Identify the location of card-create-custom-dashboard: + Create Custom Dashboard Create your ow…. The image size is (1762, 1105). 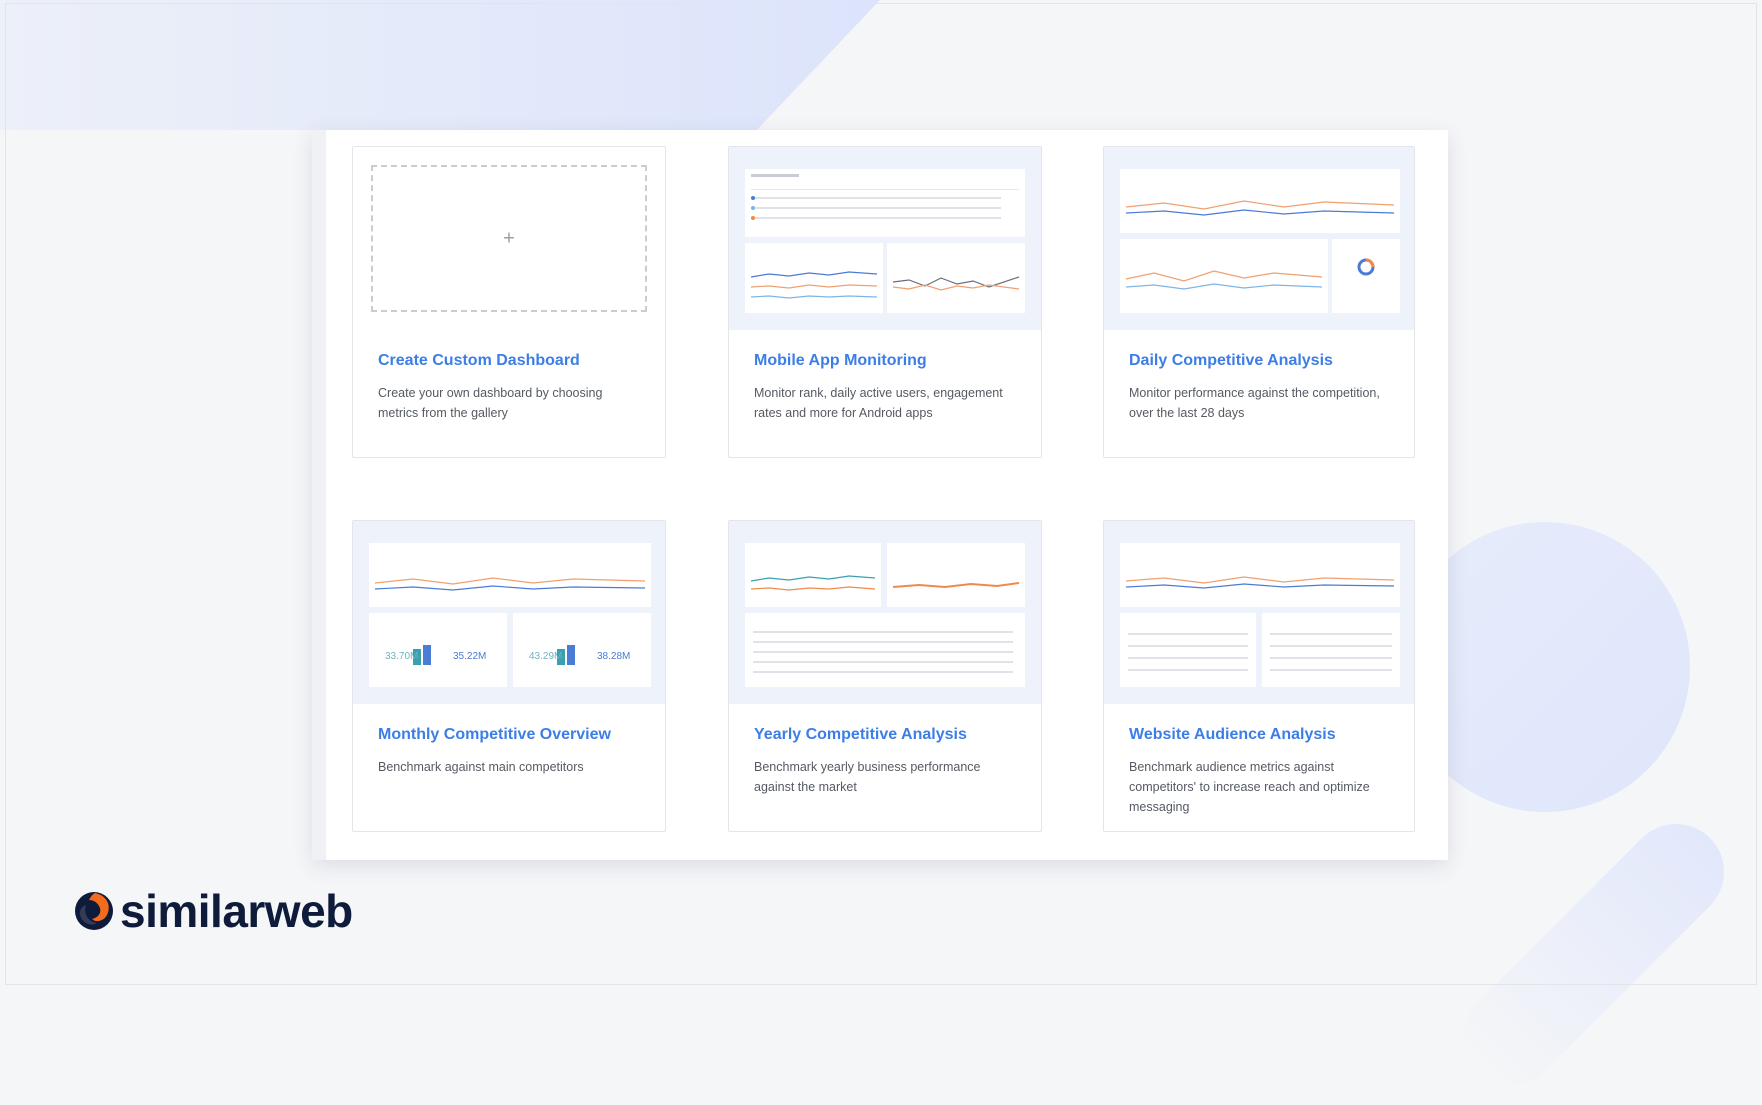
(509, 302).